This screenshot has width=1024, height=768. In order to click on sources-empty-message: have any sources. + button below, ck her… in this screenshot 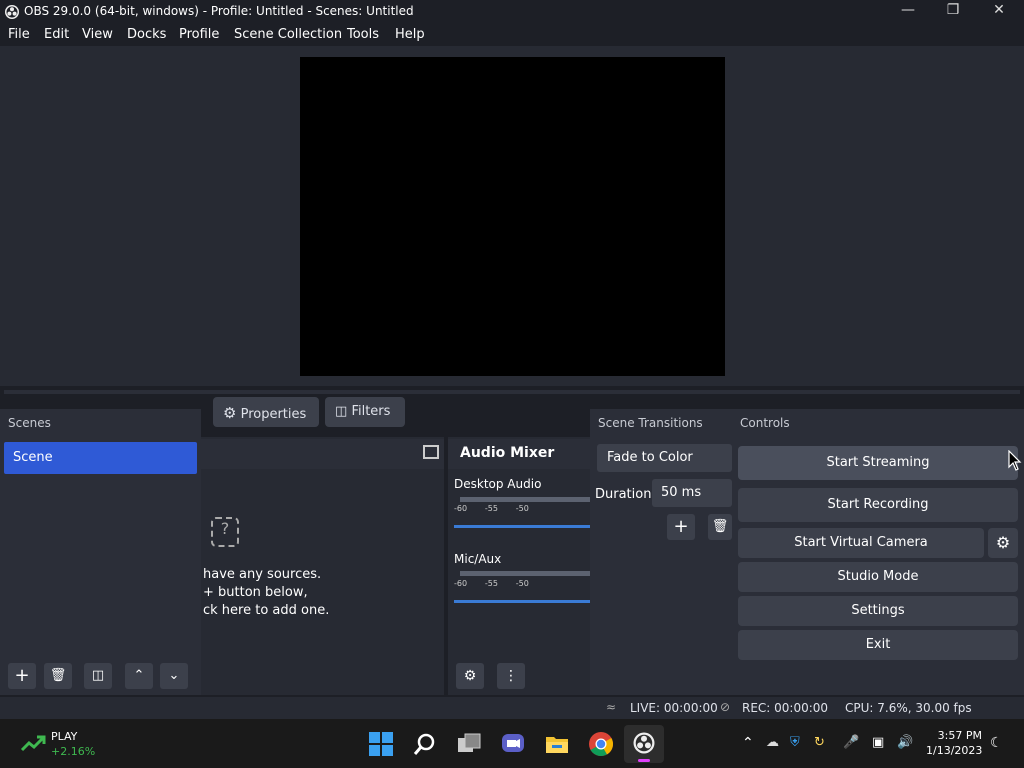, I will do `click(266, 593)`.